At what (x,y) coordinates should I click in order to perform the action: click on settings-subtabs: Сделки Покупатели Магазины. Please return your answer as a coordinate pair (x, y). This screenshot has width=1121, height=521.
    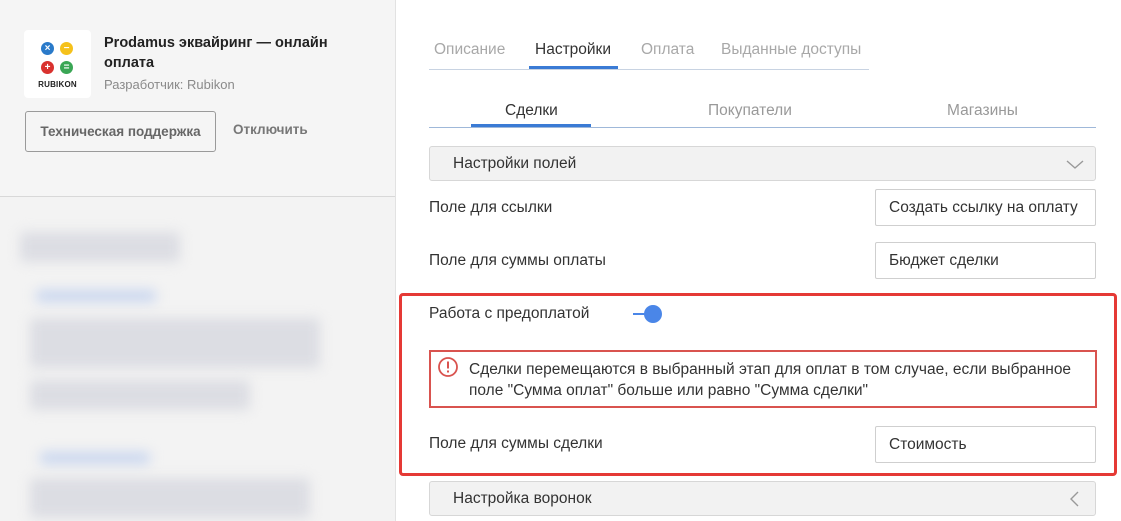
    Looking at the image, I should click on (762, 112).